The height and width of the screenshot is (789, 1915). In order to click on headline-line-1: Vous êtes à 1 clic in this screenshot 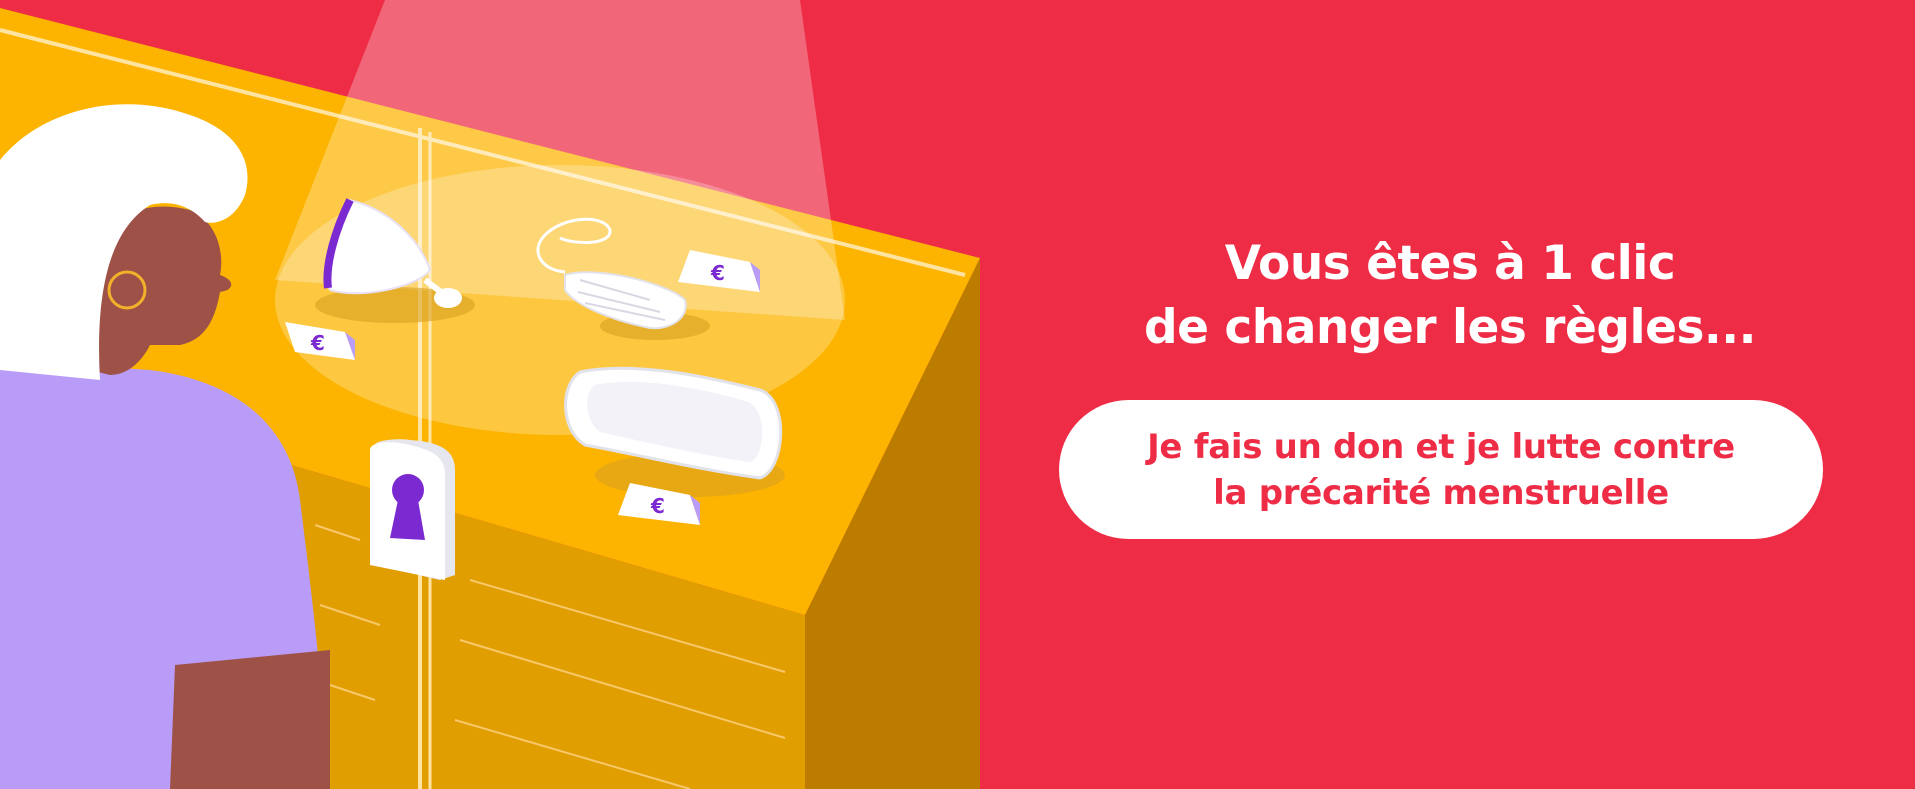, I will do `click(1450, 263)`.